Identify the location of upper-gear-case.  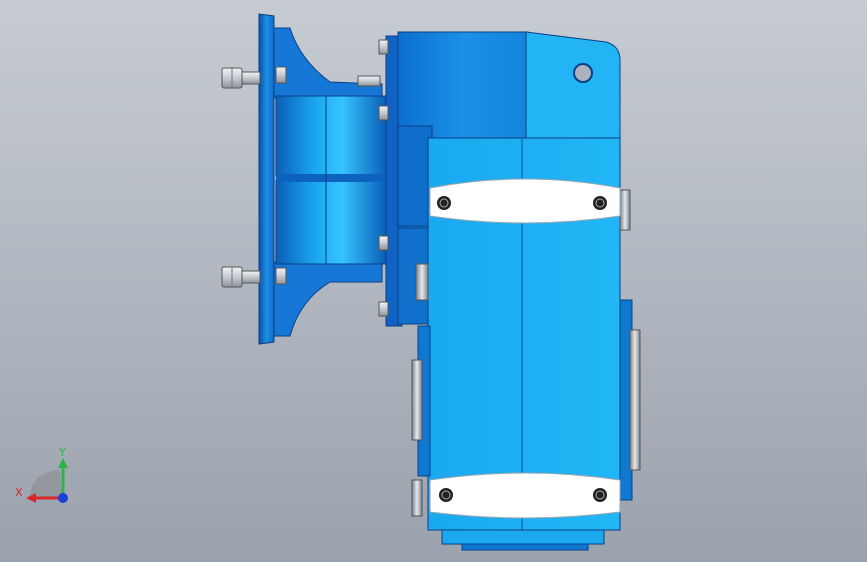
(573, 86).